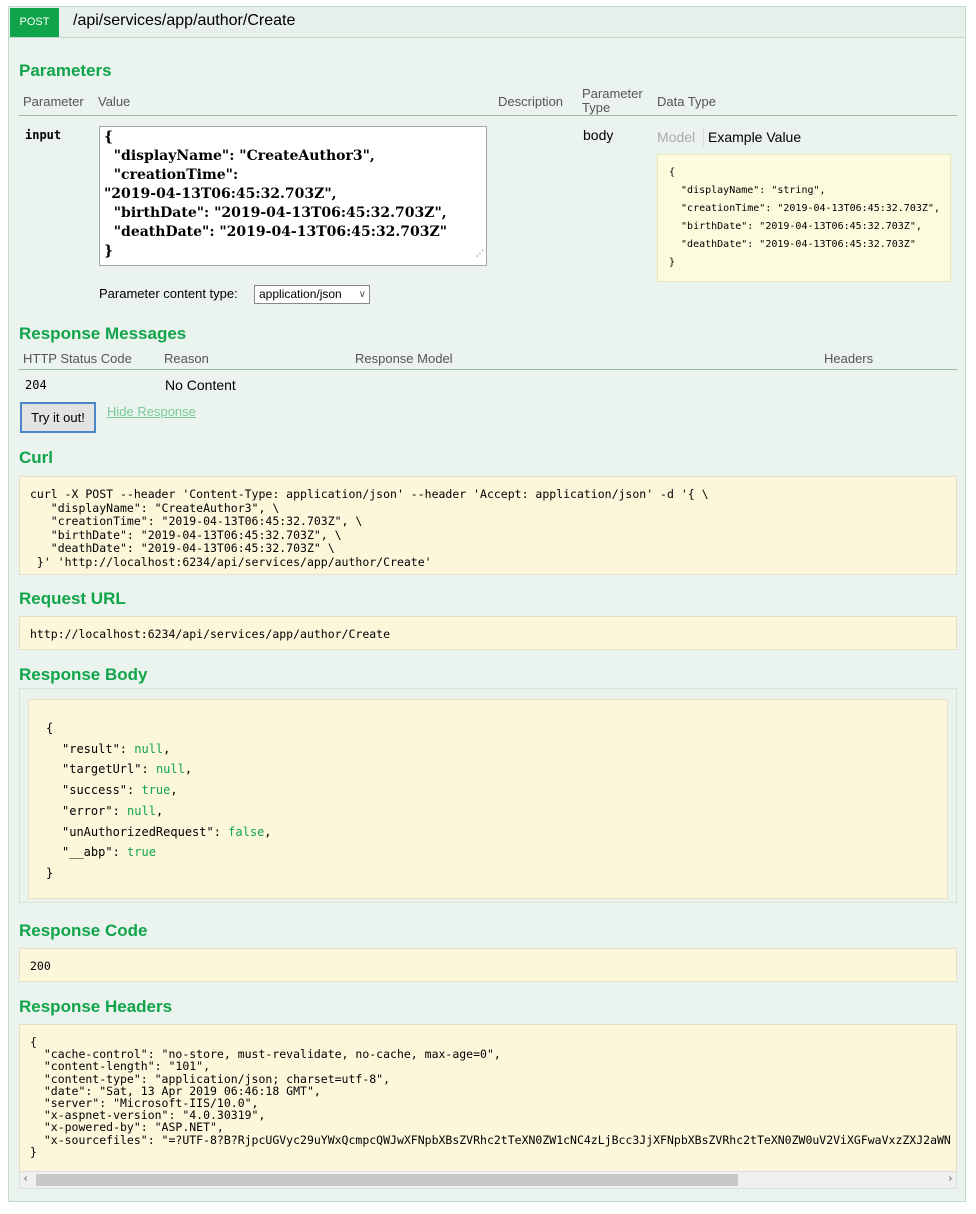 The height and width of the screenshot is (1214, 976). What do you see at coordinates (72, 598) in the screenshot?
I see `request-url-title: Request URL` at bounding box center [72, 598].